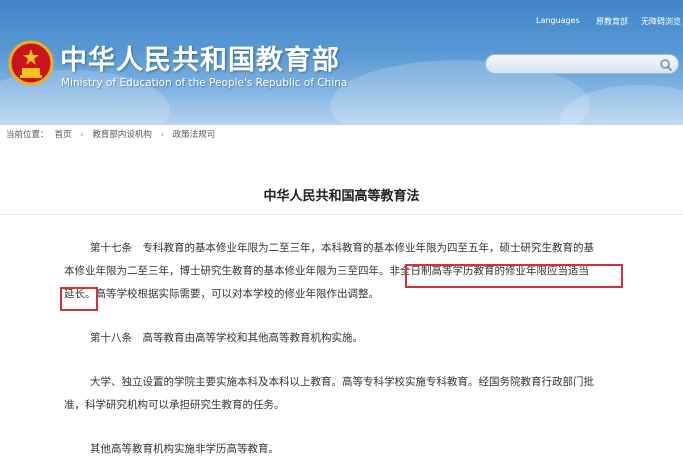 The image size is (683, 471). I want to click on article-line: 第十八条 高等教育由高等学校和其他高等教育机构实施。, so click(226, 338).